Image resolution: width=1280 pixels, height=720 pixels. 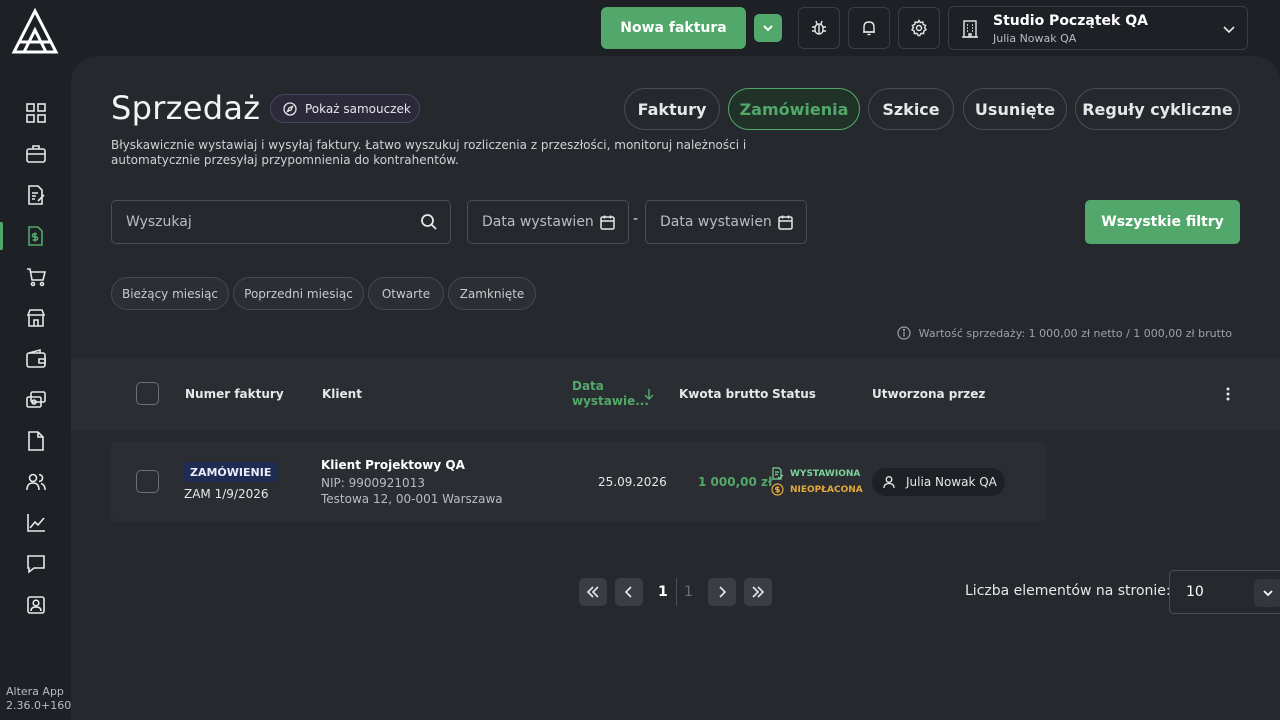 What do you see at coordinates (35, 605) in the screenshot?
I see `account-icon` at bounding box center [35, 605].